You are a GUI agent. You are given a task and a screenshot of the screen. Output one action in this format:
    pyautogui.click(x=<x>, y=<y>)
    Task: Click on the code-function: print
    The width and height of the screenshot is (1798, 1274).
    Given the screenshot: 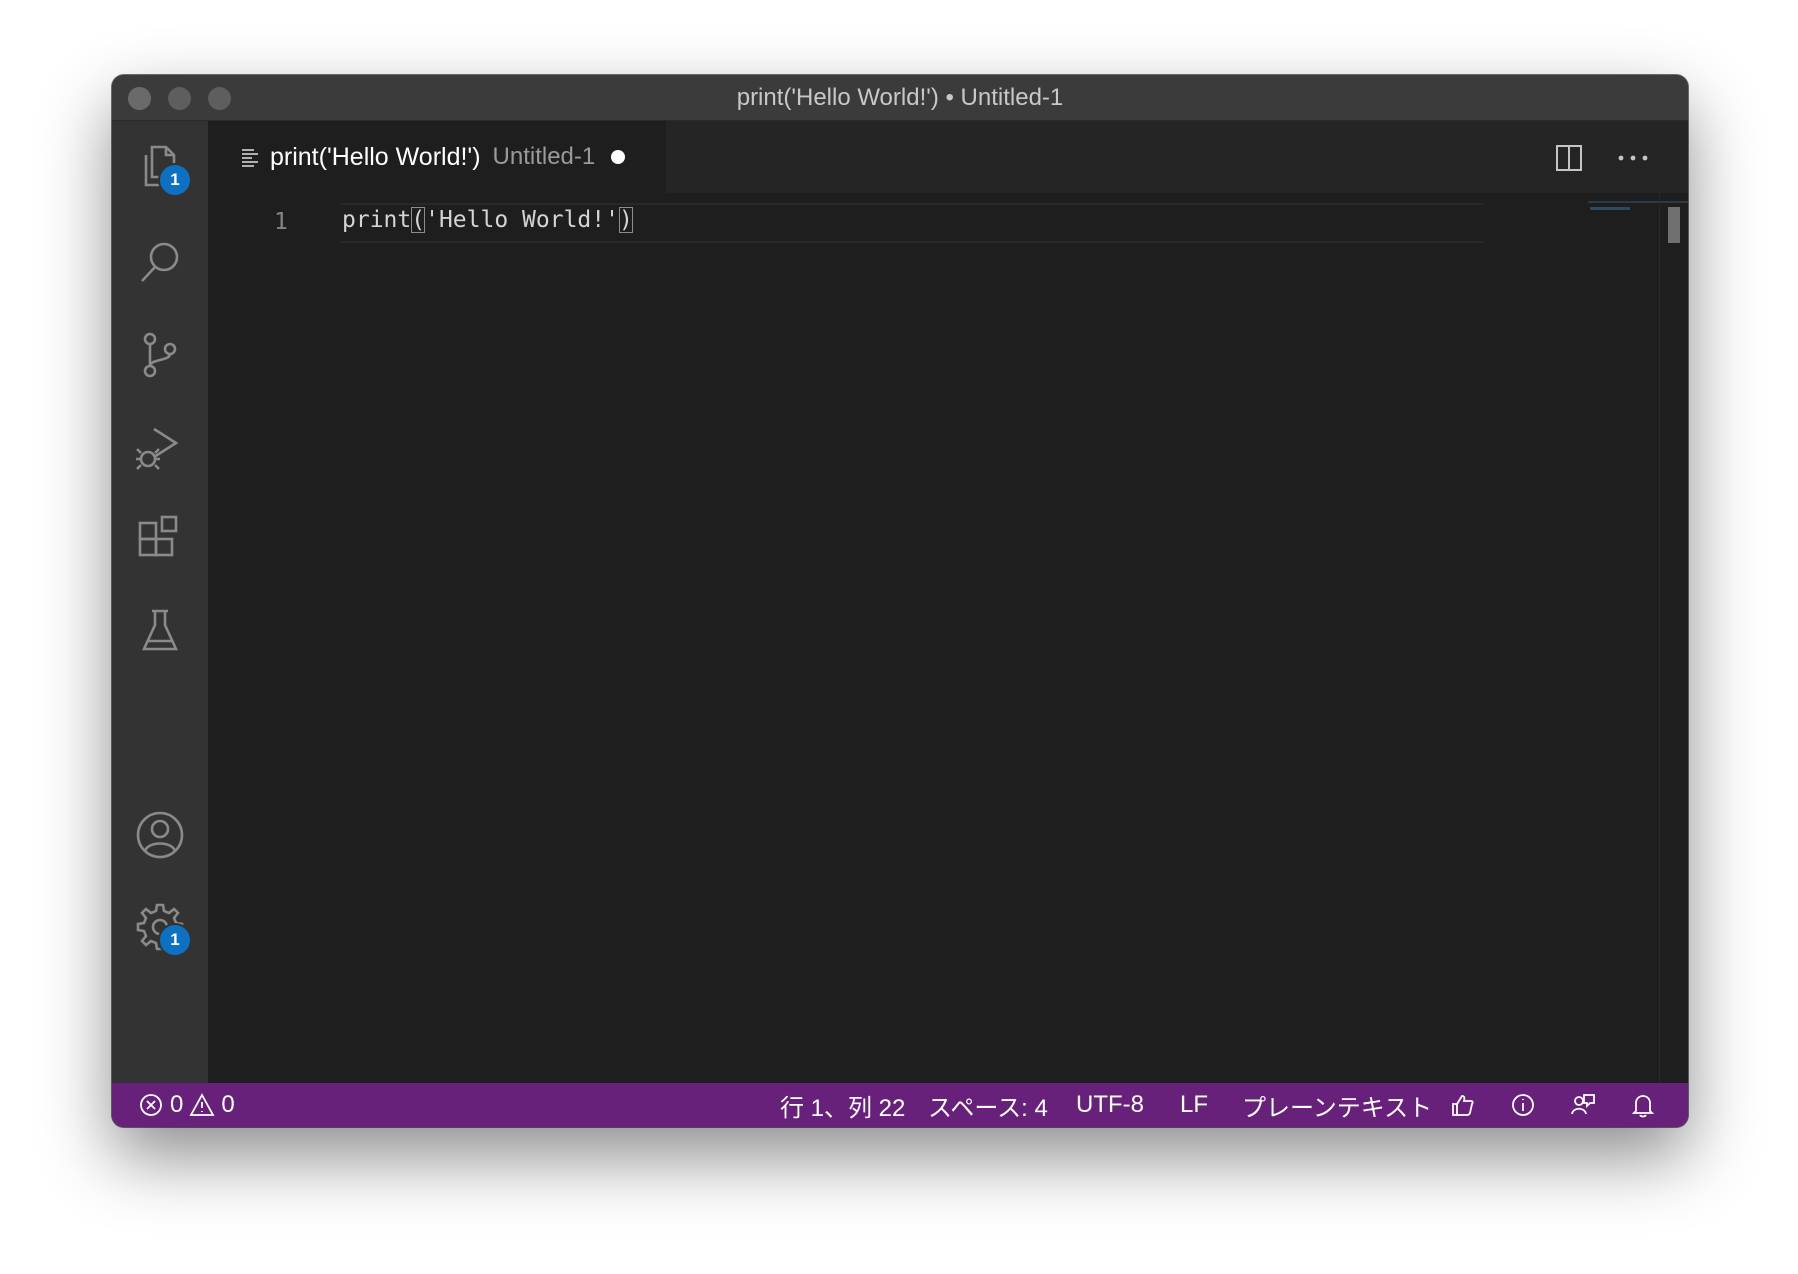 What is the action you would take?
    pyautogui.click(x=377, y=220)
    